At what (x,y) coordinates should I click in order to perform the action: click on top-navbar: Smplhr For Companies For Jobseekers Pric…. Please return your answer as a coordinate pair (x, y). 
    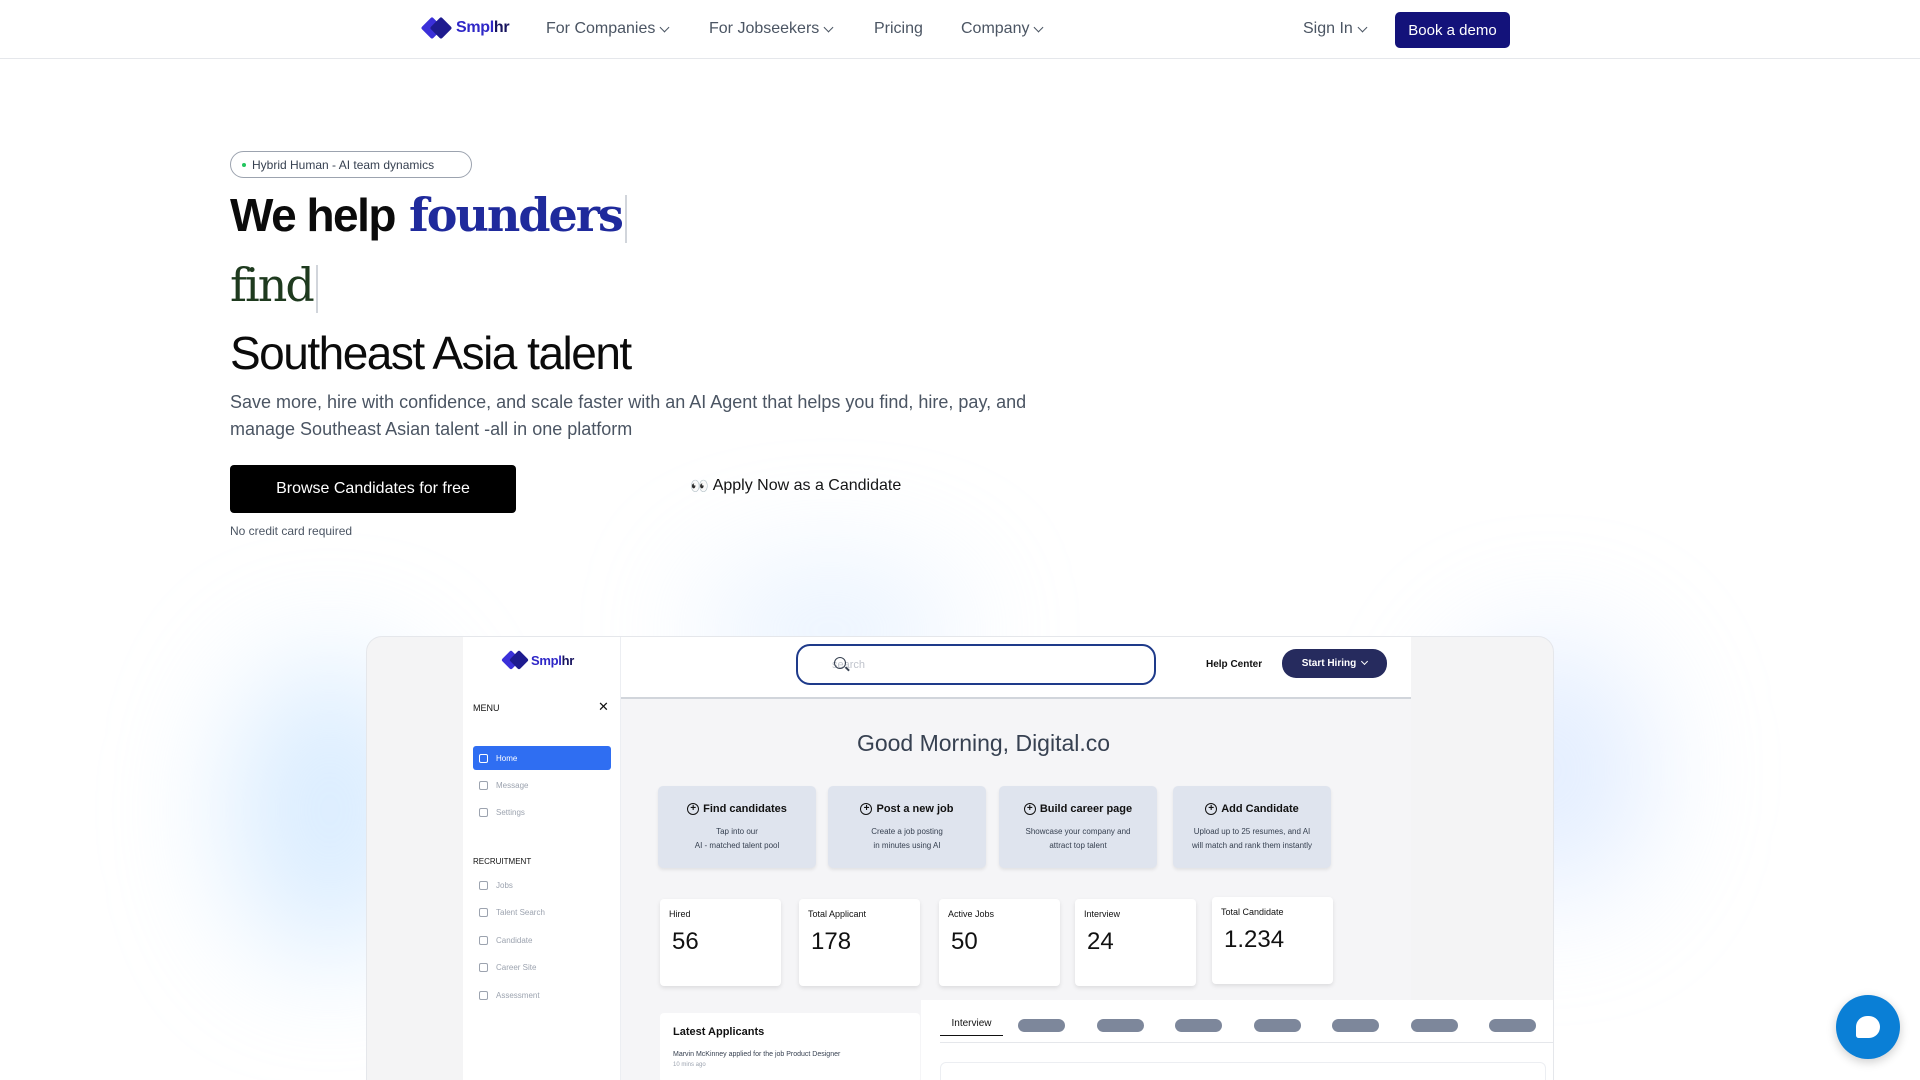
    Looking at the image, I should click on (960, 29).